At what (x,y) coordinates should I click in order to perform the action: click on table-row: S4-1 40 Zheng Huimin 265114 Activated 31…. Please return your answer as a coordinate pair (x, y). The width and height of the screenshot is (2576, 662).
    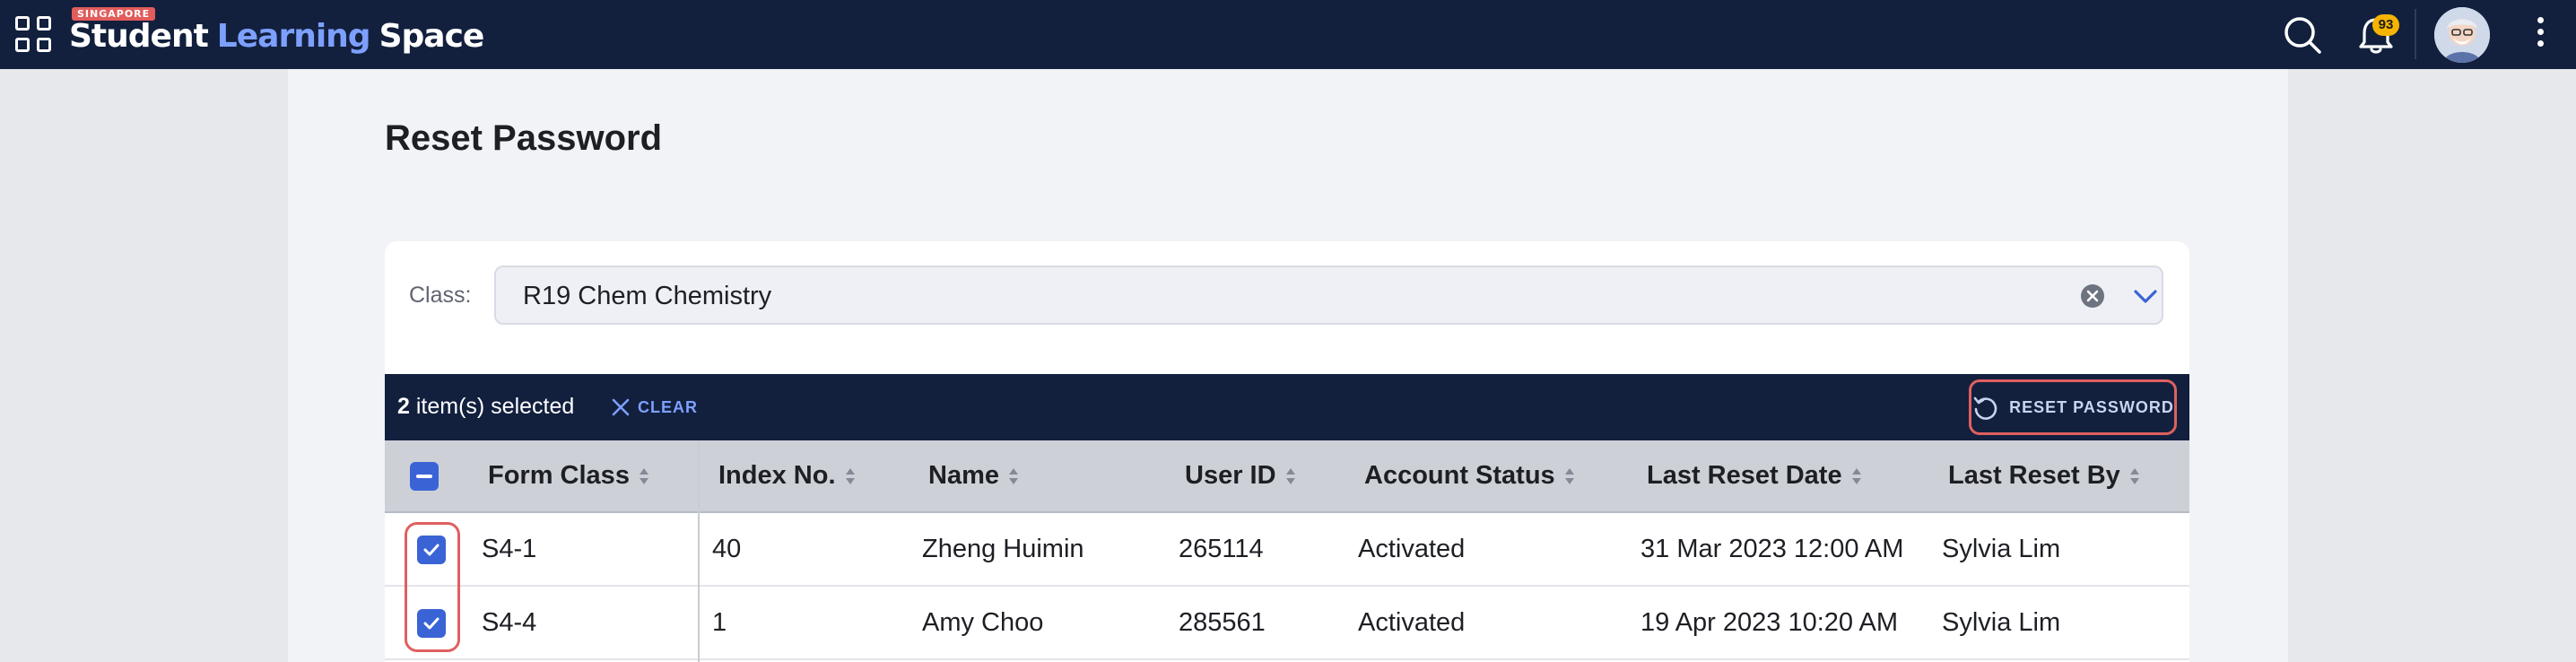
    Looking at the image, I should click on (1287, 550).